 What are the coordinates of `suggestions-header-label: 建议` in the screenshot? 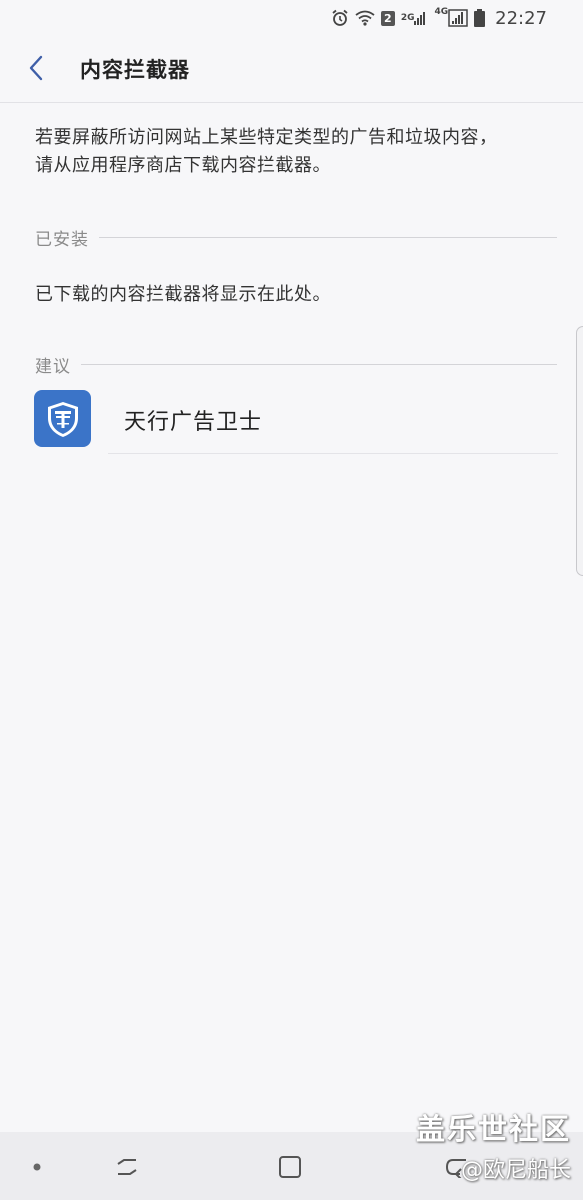 It's located at (53, 367).